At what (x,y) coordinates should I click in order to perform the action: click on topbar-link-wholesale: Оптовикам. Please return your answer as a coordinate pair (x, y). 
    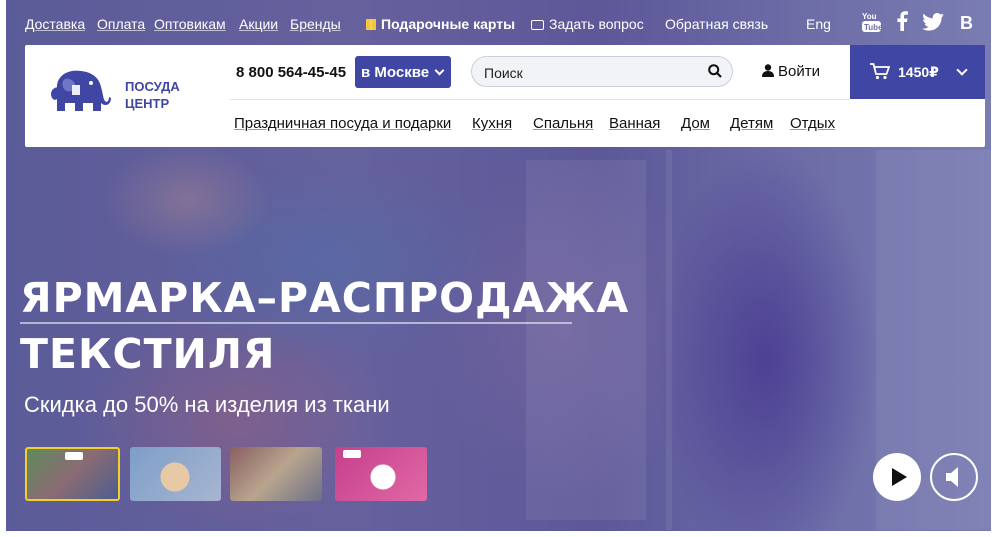
    Looking at the image, I should click on (190, 24).